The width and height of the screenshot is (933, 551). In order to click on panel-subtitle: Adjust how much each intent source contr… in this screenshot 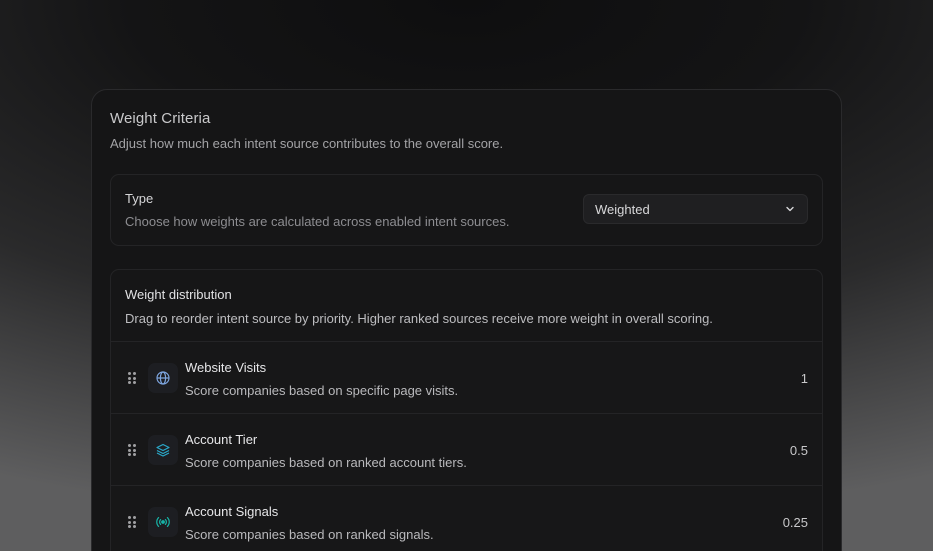, I will do `click(307, 143)`.